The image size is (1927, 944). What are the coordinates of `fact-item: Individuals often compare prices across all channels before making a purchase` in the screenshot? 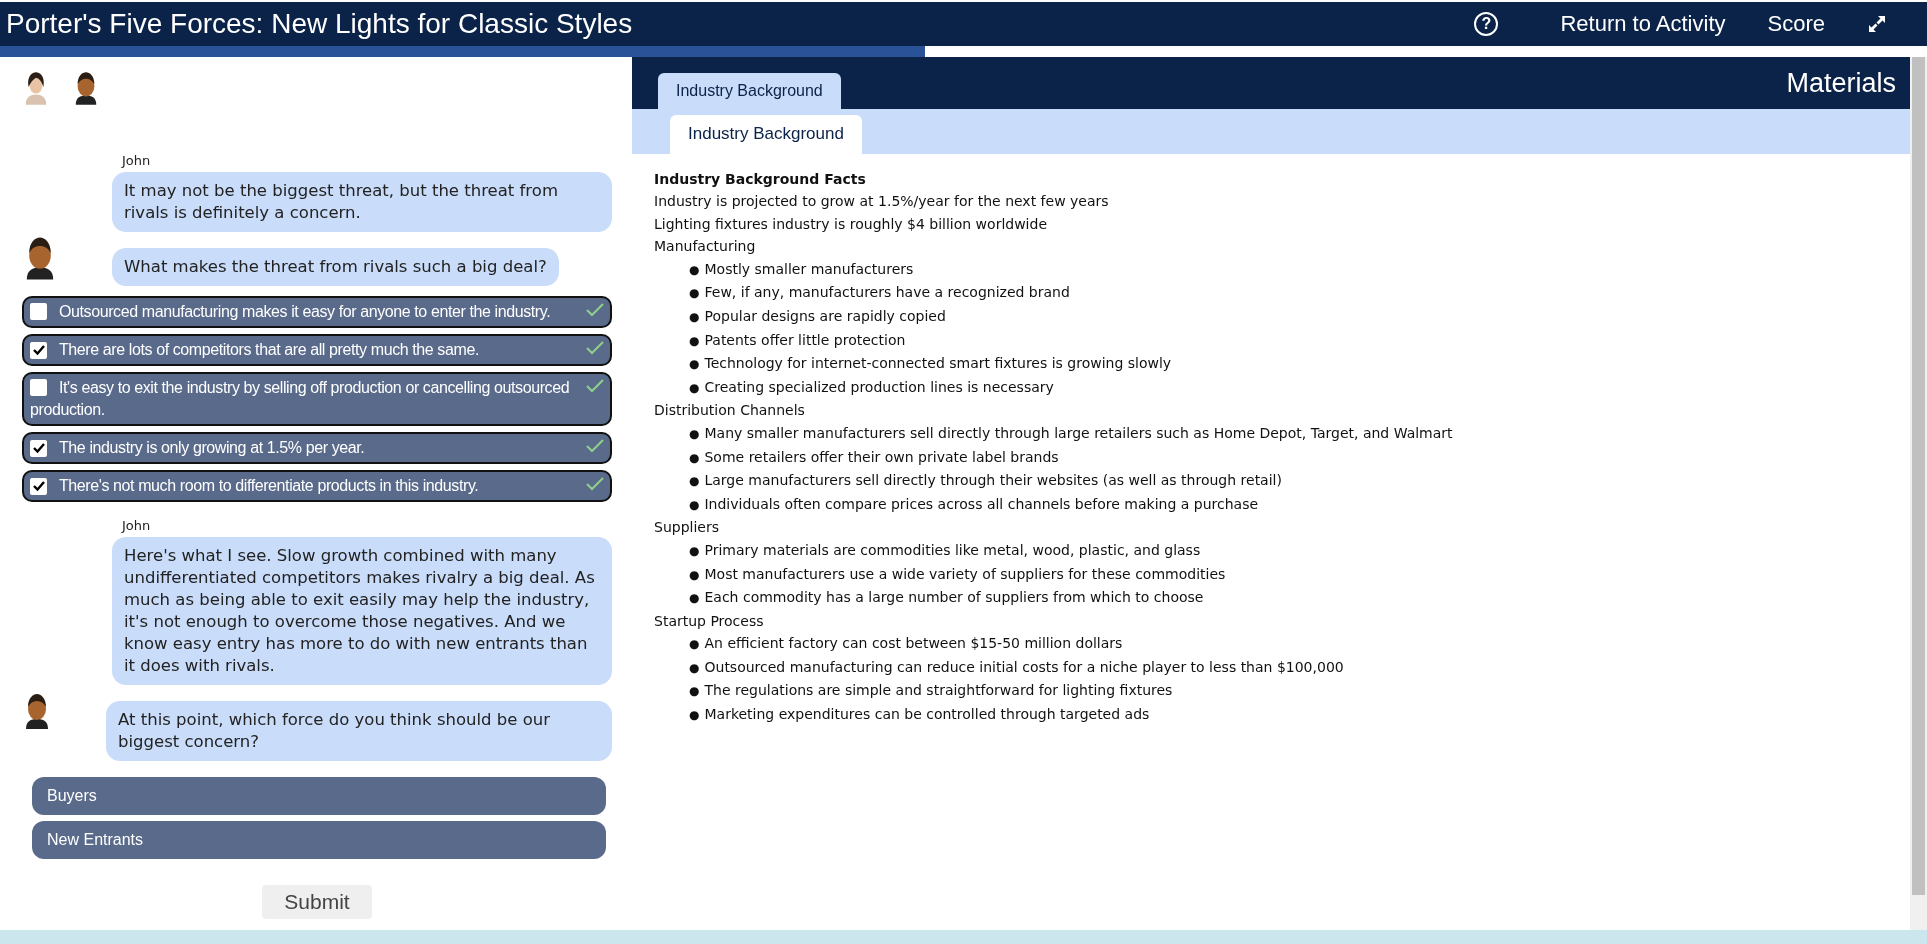 It's located at (981, 503).